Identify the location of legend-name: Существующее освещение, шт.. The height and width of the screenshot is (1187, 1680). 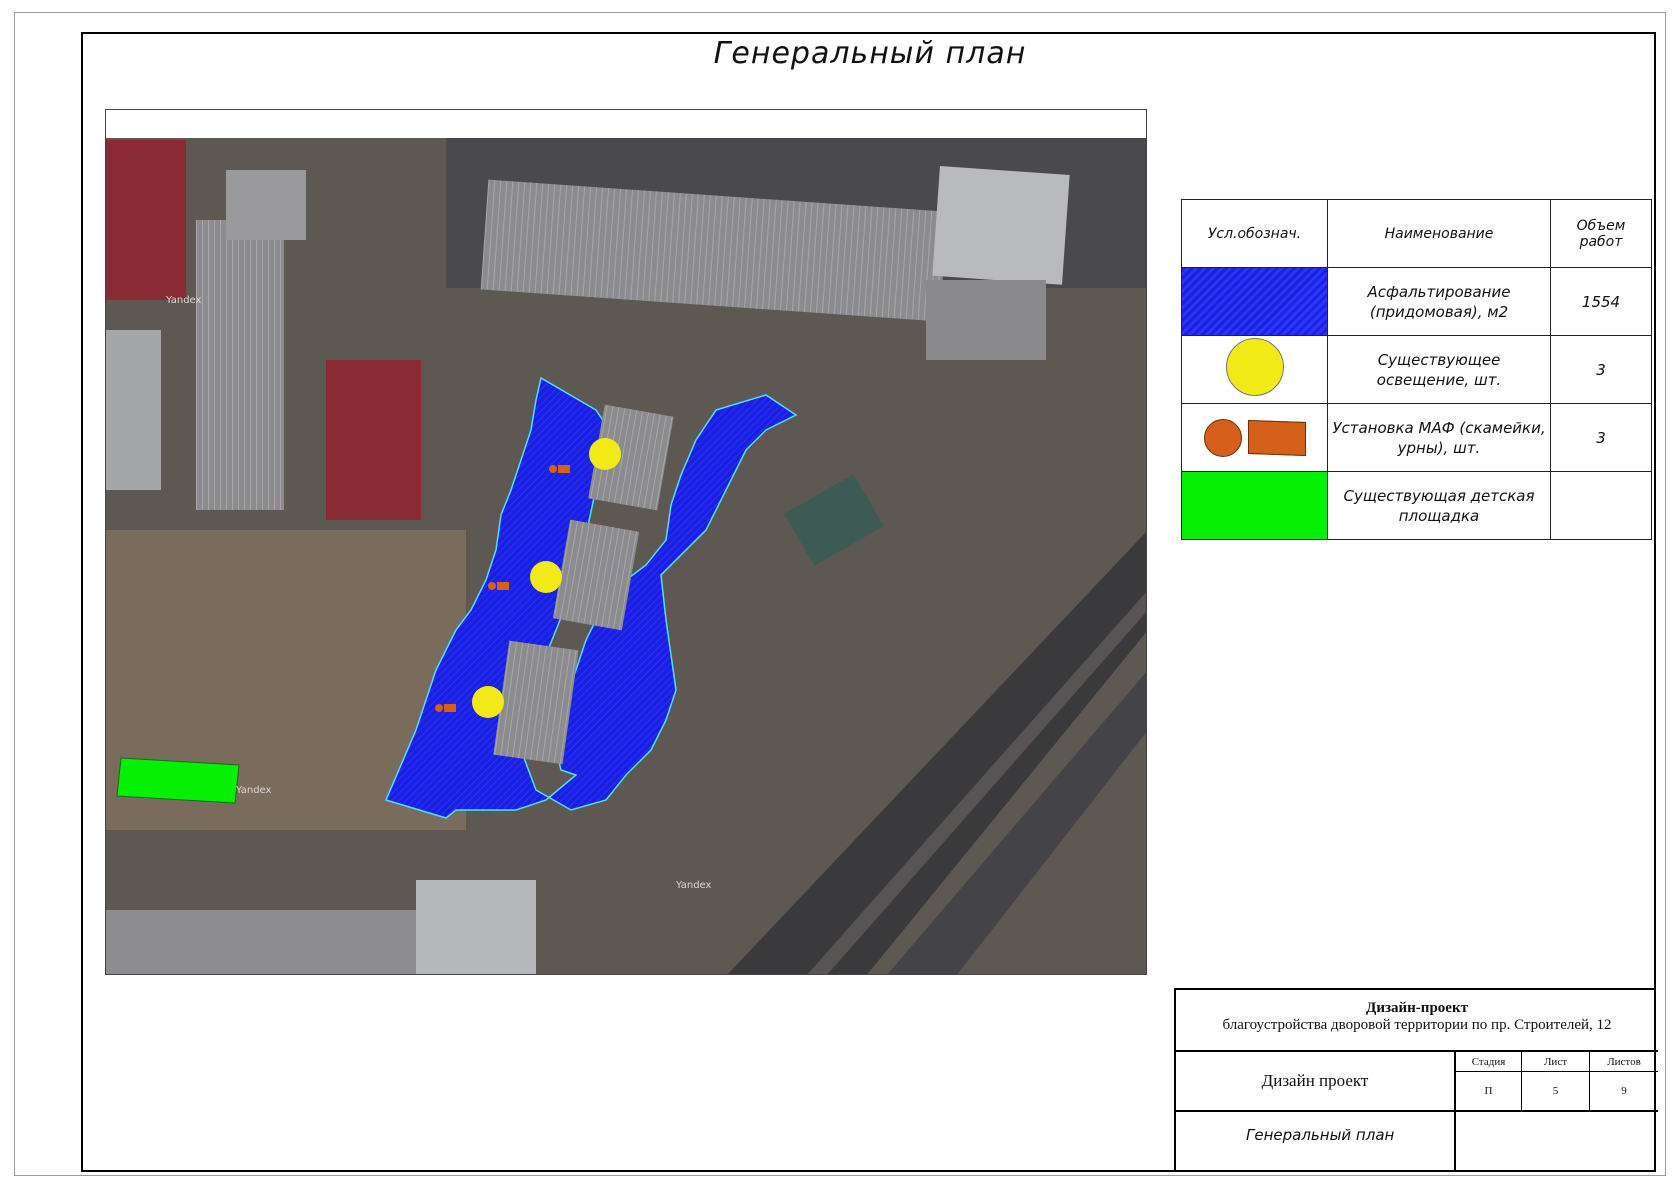
(1439, 369).